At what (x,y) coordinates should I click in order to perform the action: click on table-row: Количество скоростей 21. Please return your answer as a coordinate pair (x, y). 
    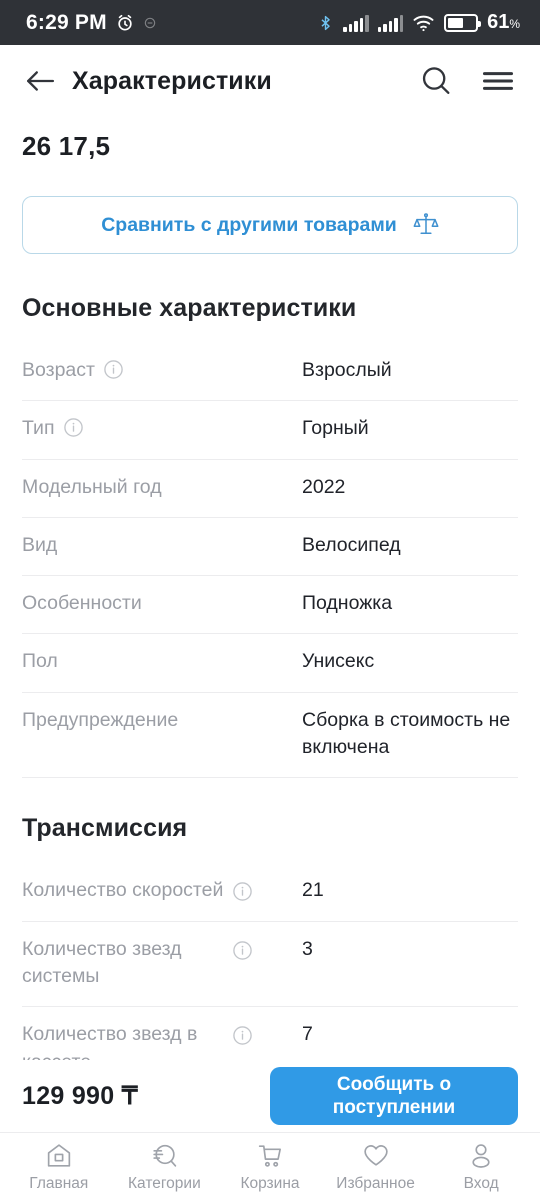
    Looking at the image, I should click on (270, 892).